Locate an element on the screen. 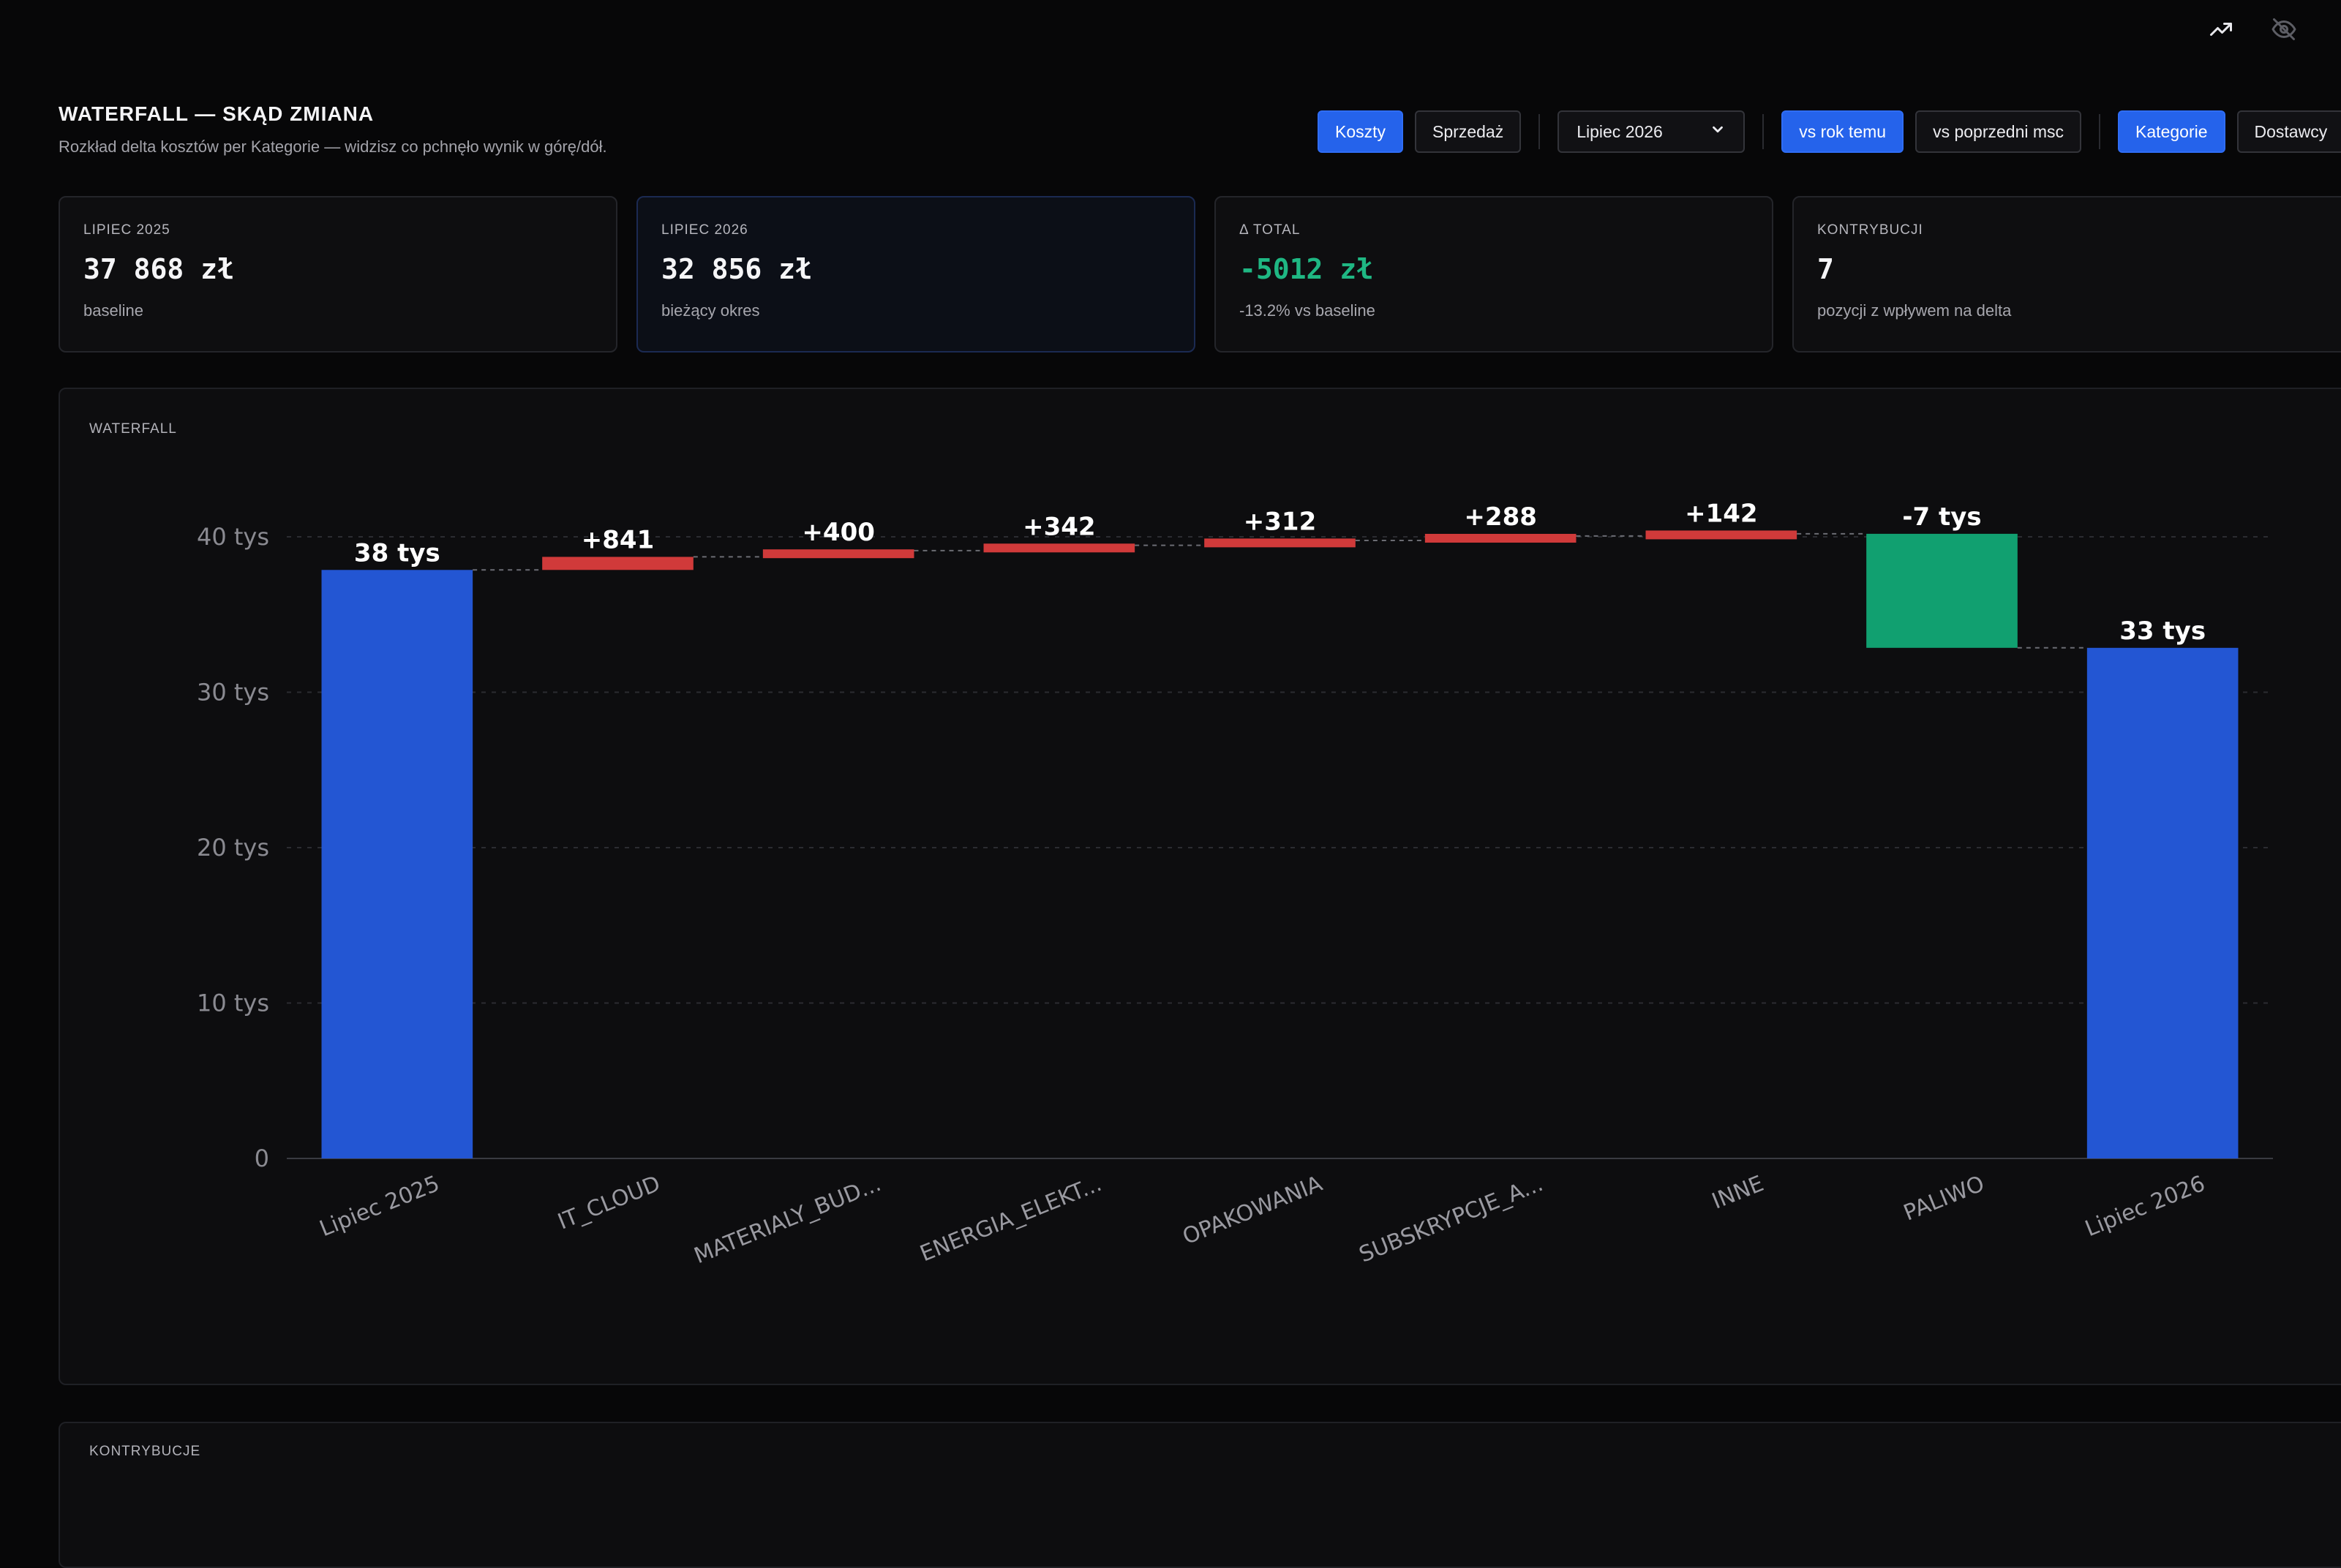 The height and width of the screenshot is (1568, 2341). kpi-card-contributions: KONTRYBUCJI 7 pozycji z wpływem na delta is located at coordinates (2066, 274).